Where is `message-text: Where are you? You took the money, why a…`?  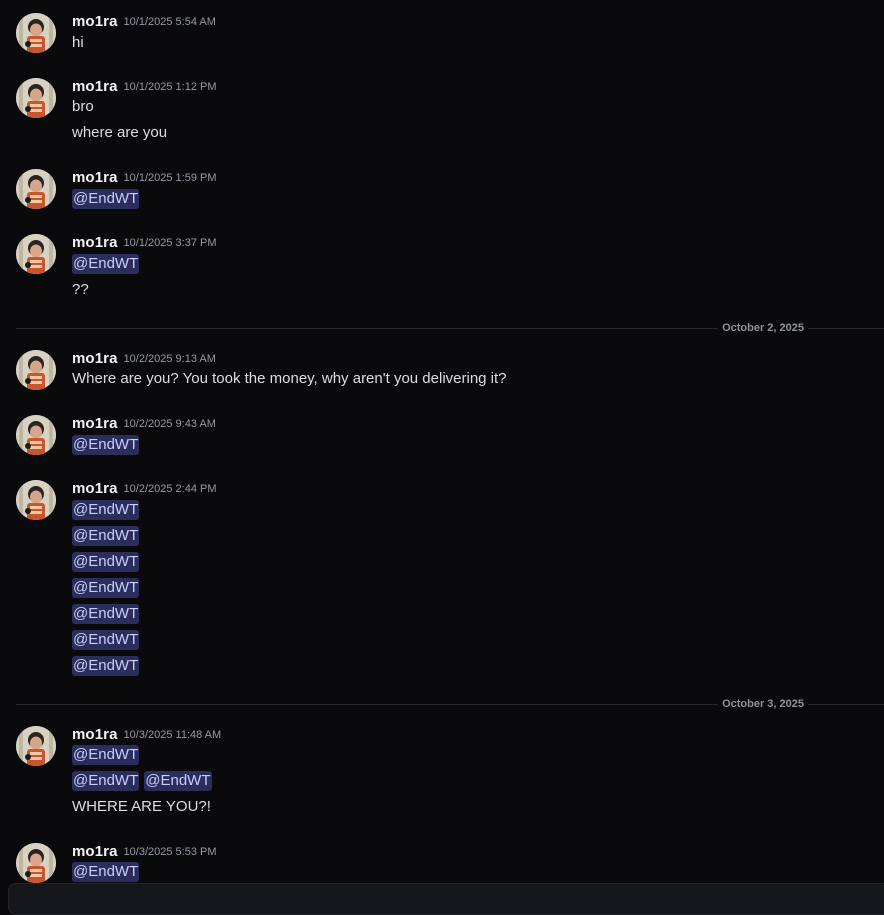 message-text: Where are you? You took the money, why a… is located at coordinates (289, 378).